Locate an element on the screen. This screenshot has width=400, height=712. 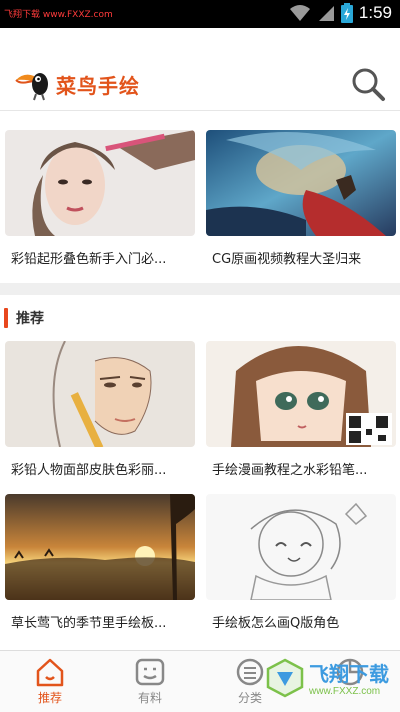
search-icon is located at coordinates (368, 84).